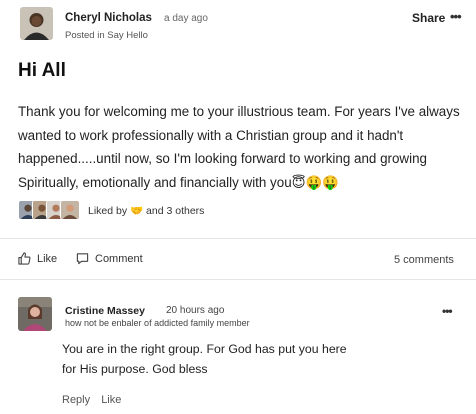 The image size is (476, 414). Describe the element at coordinates (95, 400) in the screenshot. I see `comment-actions: Reply Like` at that location.